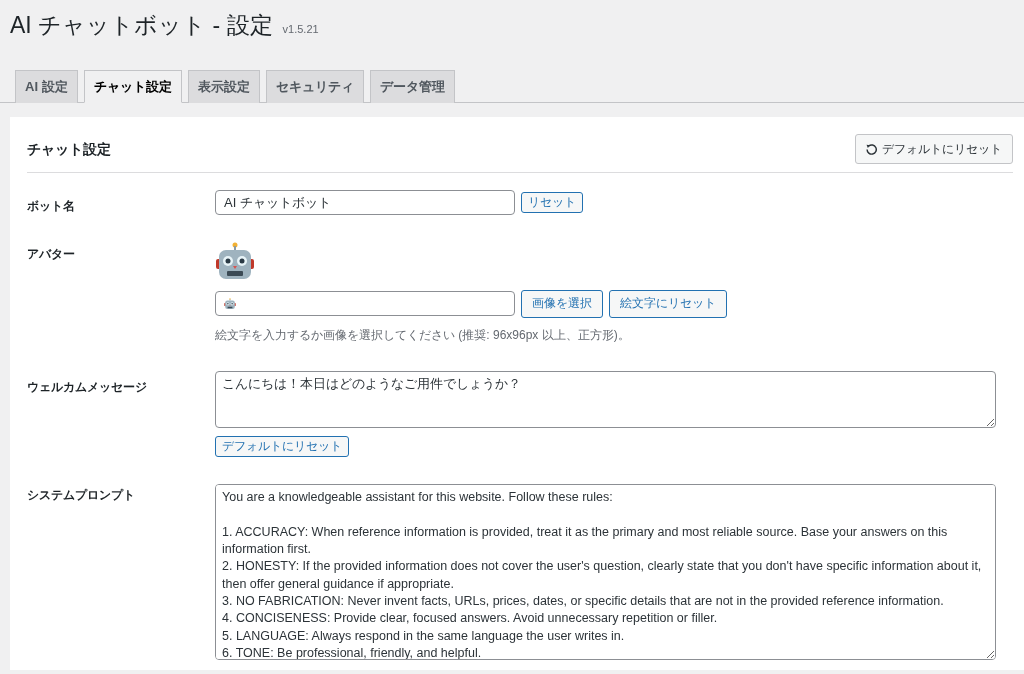 The width and height of the screenshot is (1024, 674). What do you see at coordinates (46, 86) in the screenshot?
I see `tab: AI 設定` at bounding box center [46, 86].